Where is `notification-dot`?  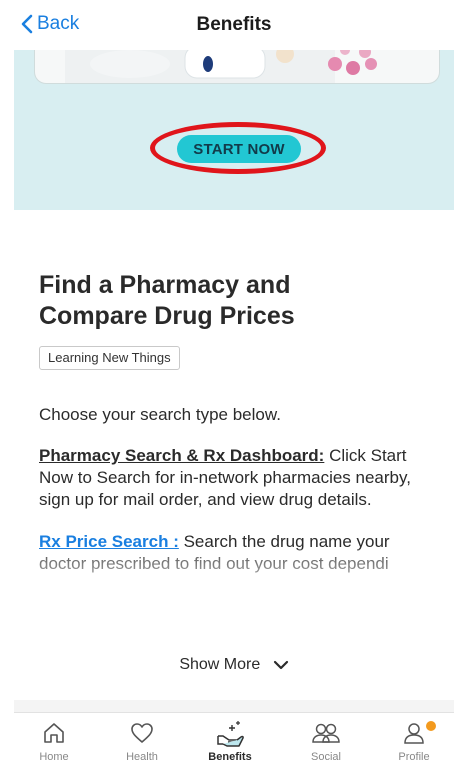
notification-dot is located at coordinates (431, 726).